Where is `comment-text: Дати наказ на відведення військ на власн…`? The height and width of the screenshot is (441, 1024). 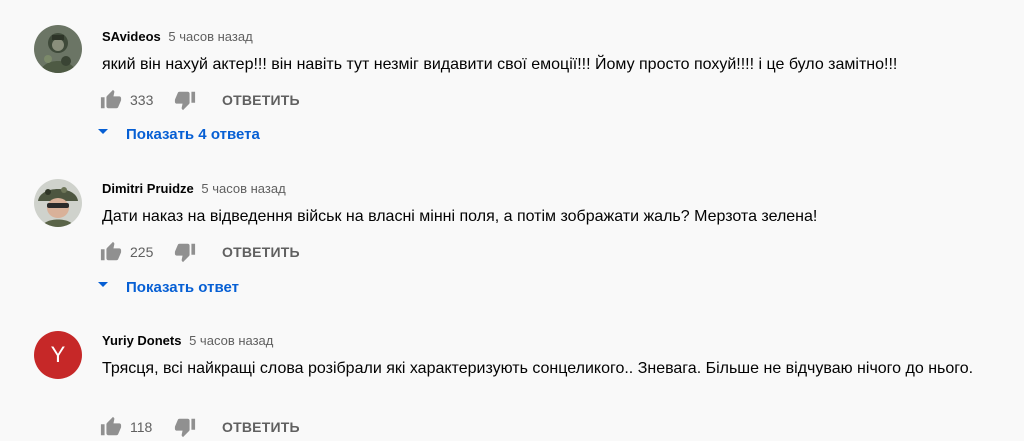
comment-text: Дати наказ на відведення військ на власн… is located at coordinates (460, 216).